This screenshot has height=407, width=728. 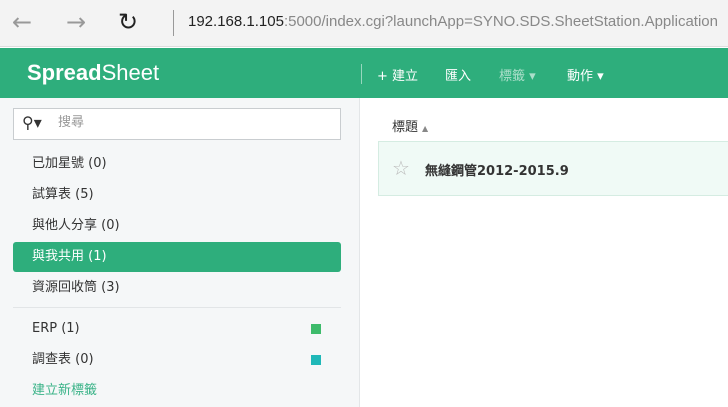 I want to click on sidebar-item-starred: 已加星號 (0), so click(x=177, y=164).